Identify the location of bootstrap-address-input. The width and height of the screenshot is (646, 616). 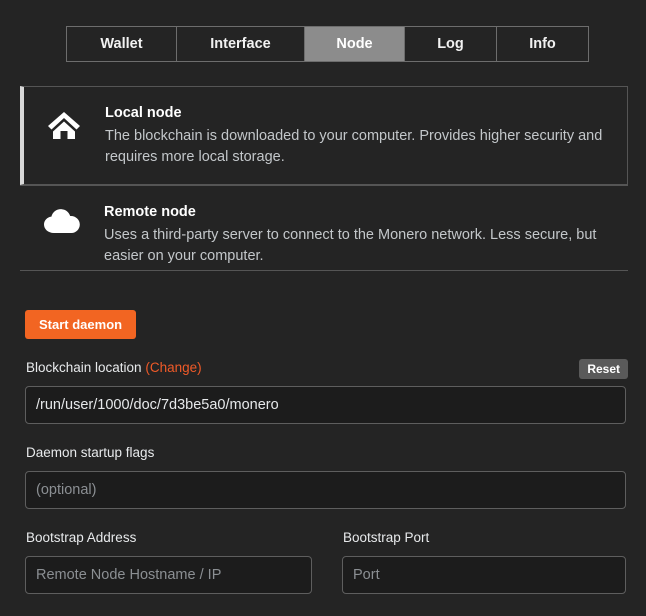
(168, 575).